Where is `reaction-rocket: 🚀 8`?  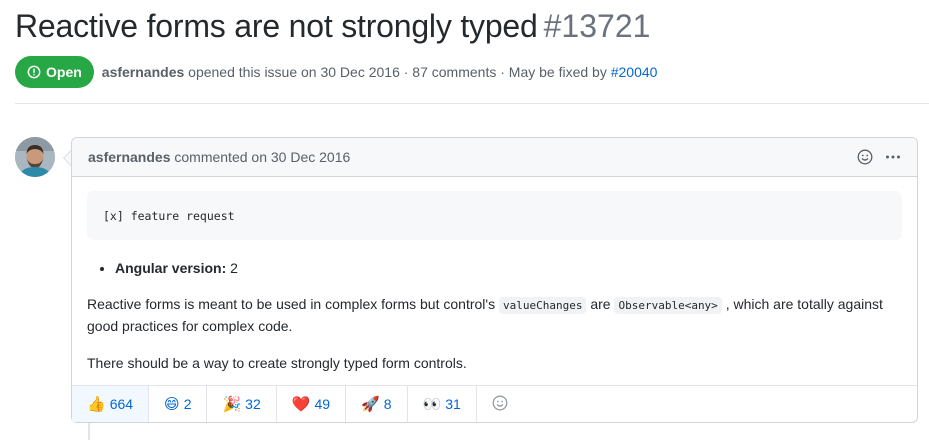 reaction-rocket: 🚀 8 is located at coordinates (377, 404).